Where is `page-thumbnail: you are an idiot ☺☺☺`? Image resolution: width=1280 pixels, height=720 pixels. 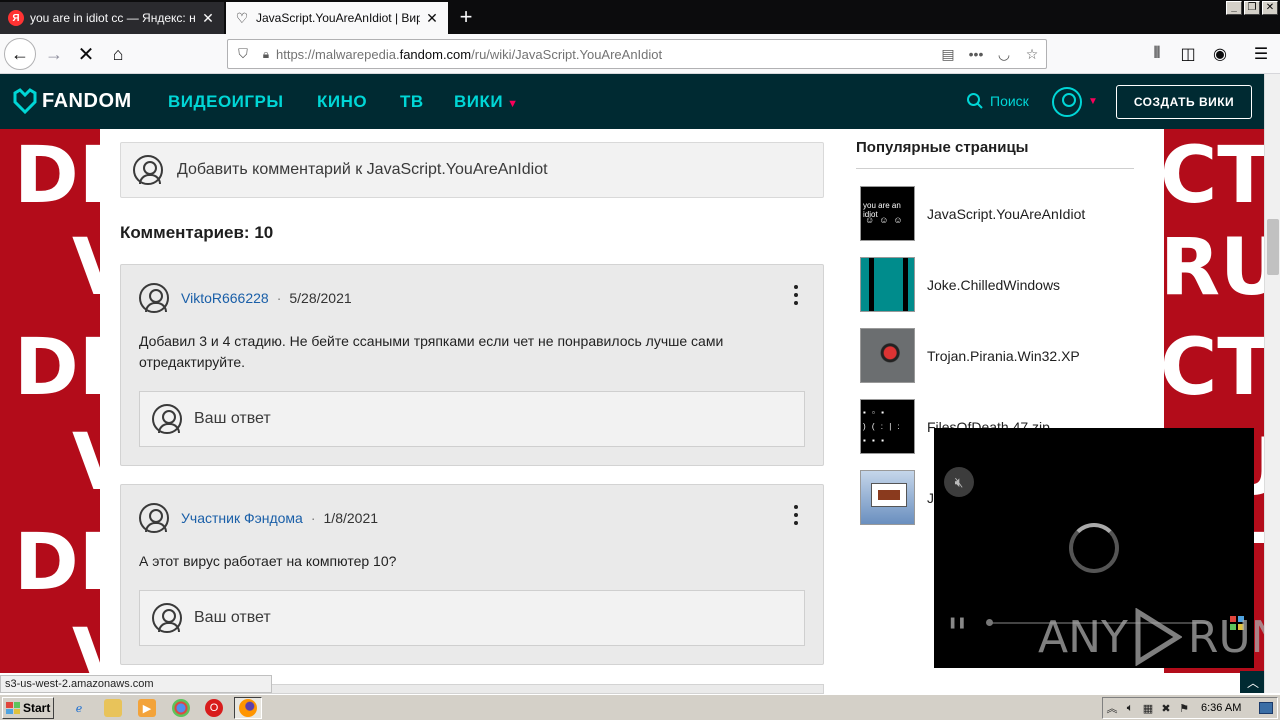
page-thumbnail: you are an idiot ☺☺☺ is located at coordinates (887, 213).